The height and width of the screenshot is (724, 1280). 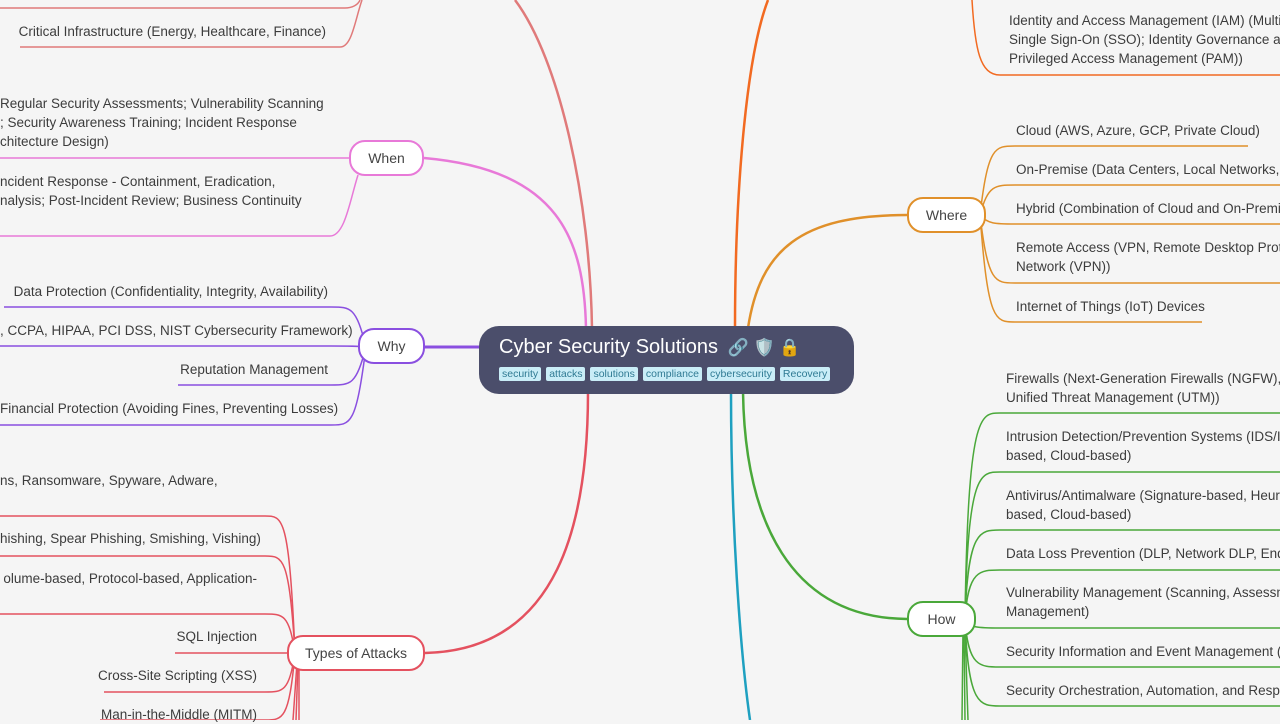 I want to click on tag: Recovery, so click(x=805, y=374).